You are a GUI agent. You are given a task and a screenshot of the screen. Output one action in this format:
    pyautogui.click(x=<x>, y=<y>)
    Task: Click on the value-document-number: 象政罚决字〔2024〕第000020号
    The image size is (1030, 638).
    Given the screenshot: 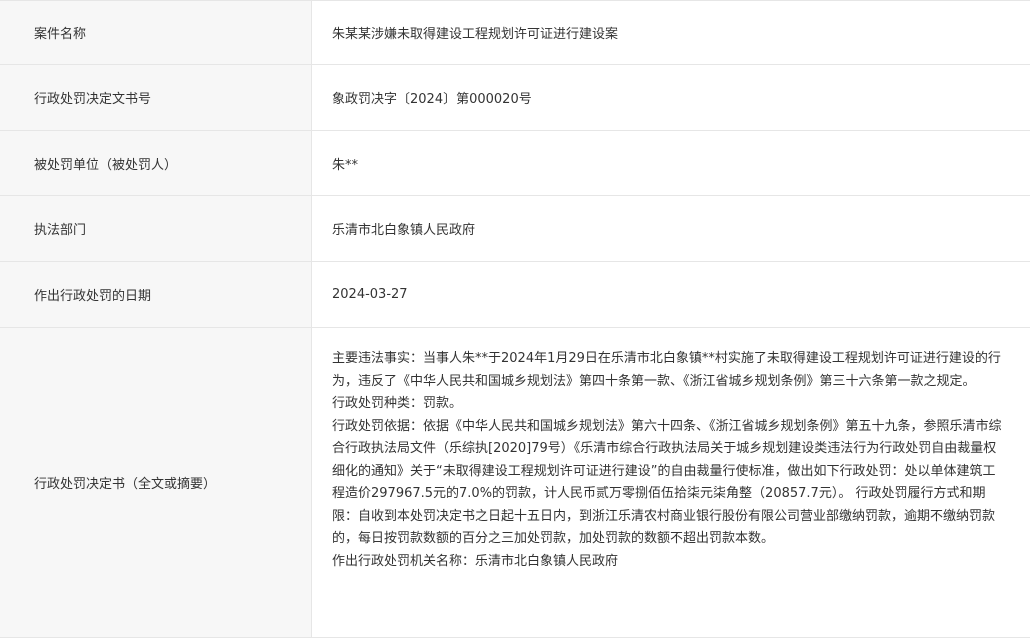 What is the action you would take?
    pyautogui.click(x=432, y=99)
    